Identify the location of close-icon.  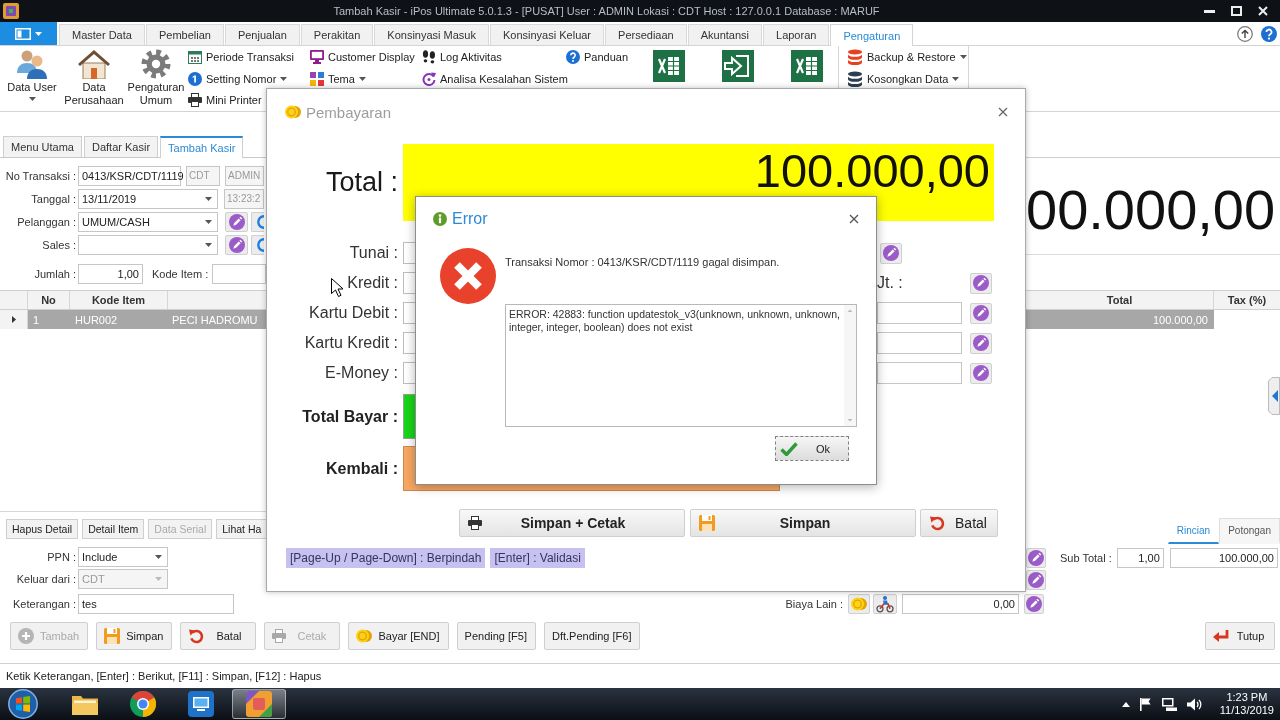
(854, 219).